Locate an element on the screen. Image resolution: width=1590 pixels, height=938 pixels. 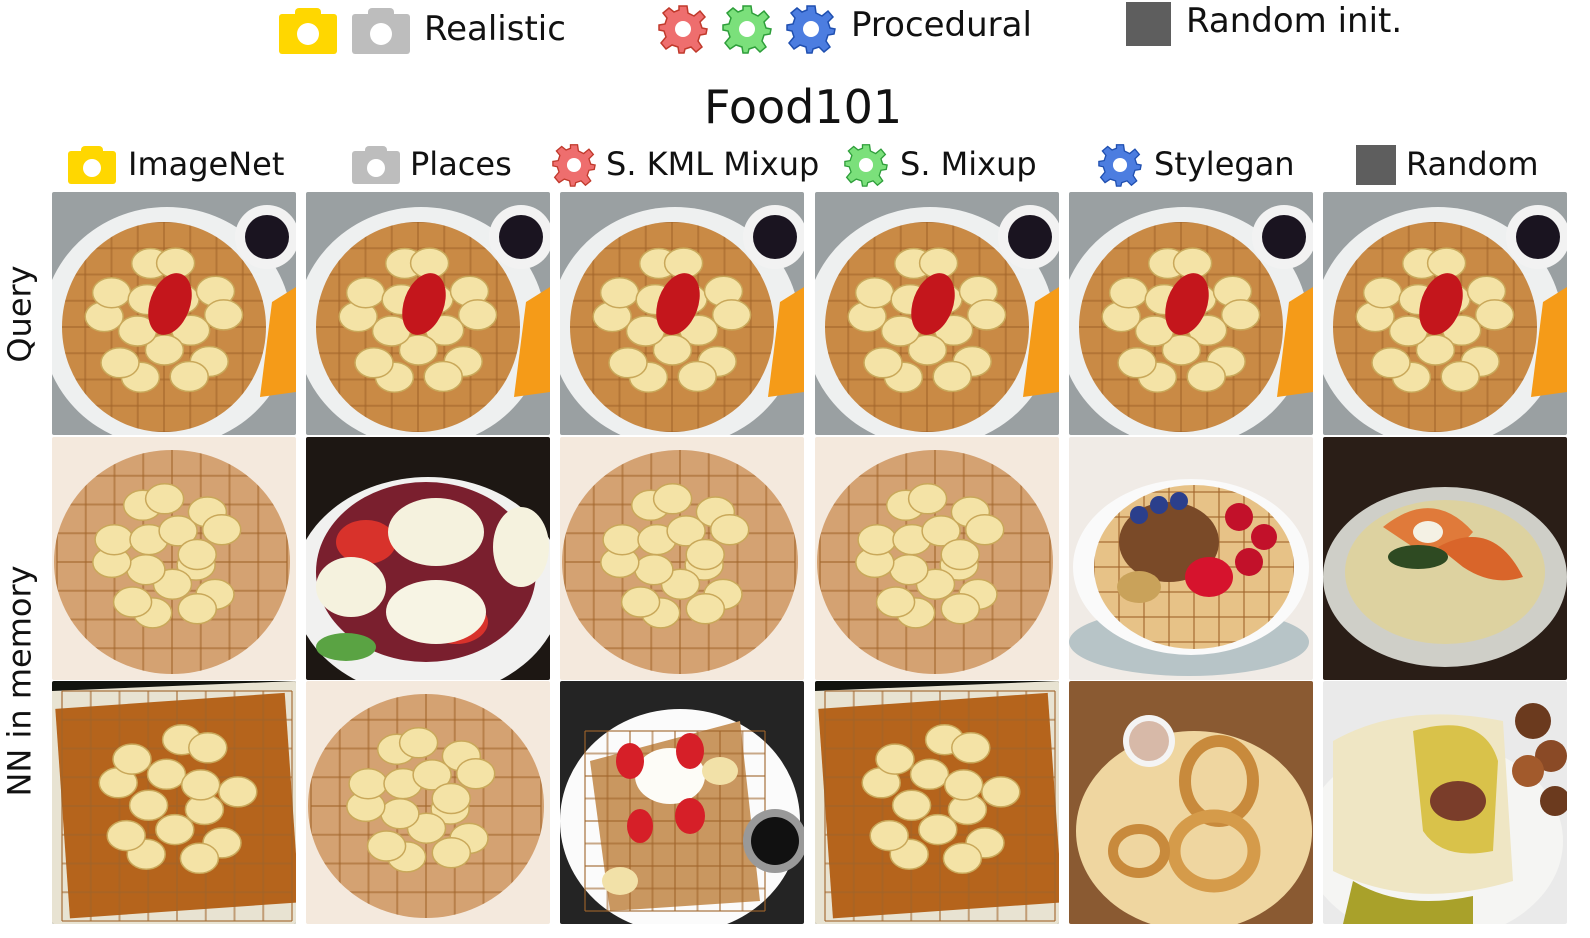
row-label-memory-wrap: NN in memory is located at coordinates (20, 680).